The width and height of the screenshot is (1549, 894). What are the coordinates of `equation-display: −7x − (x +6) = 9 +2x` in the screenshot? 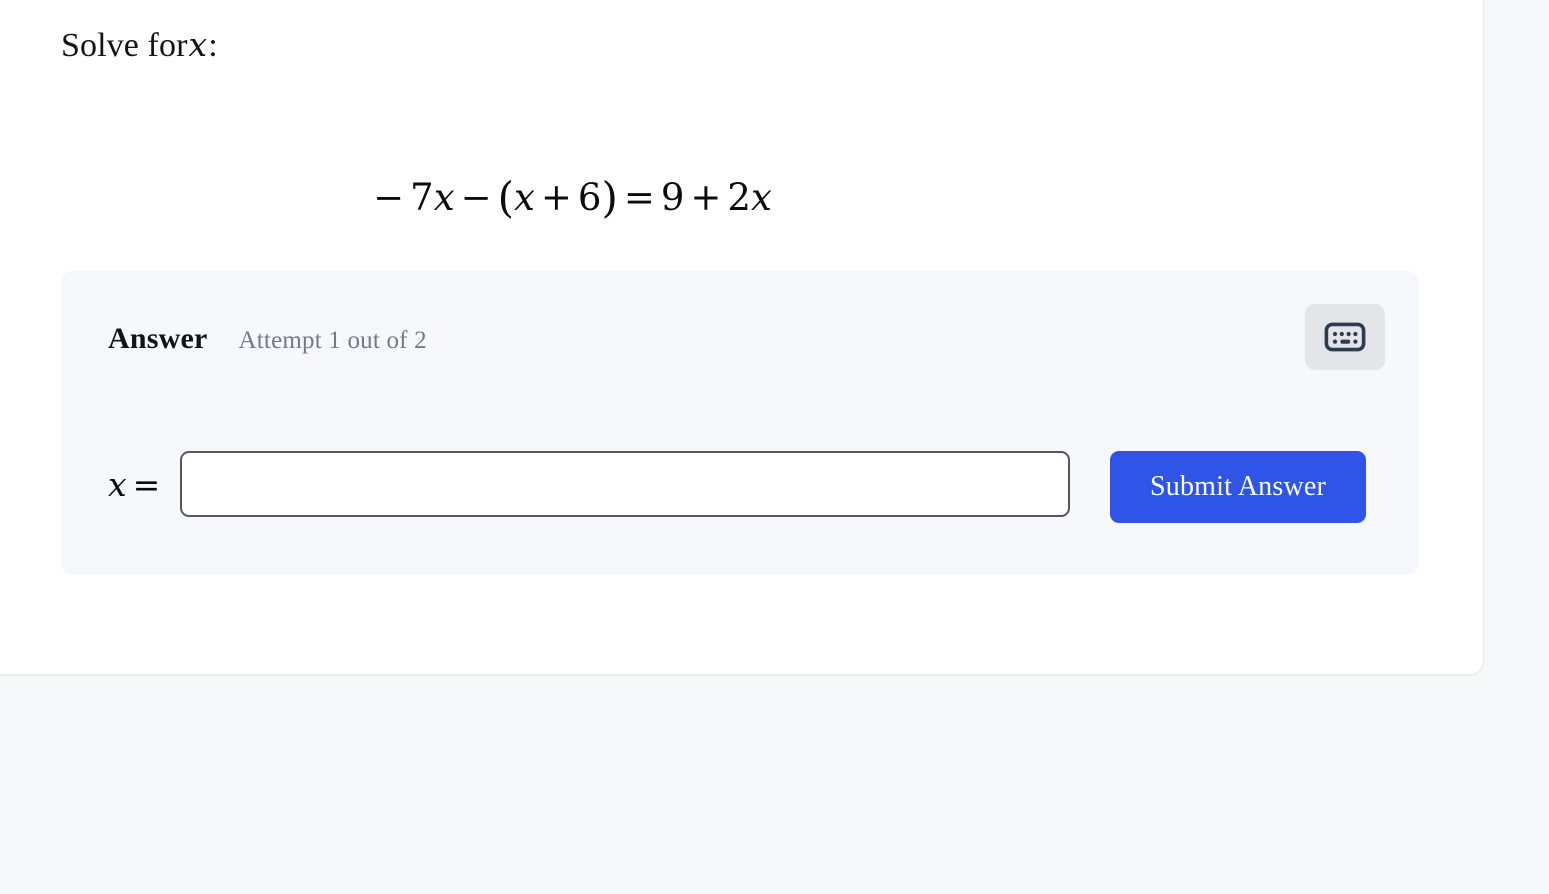 It's located at (569, 198).